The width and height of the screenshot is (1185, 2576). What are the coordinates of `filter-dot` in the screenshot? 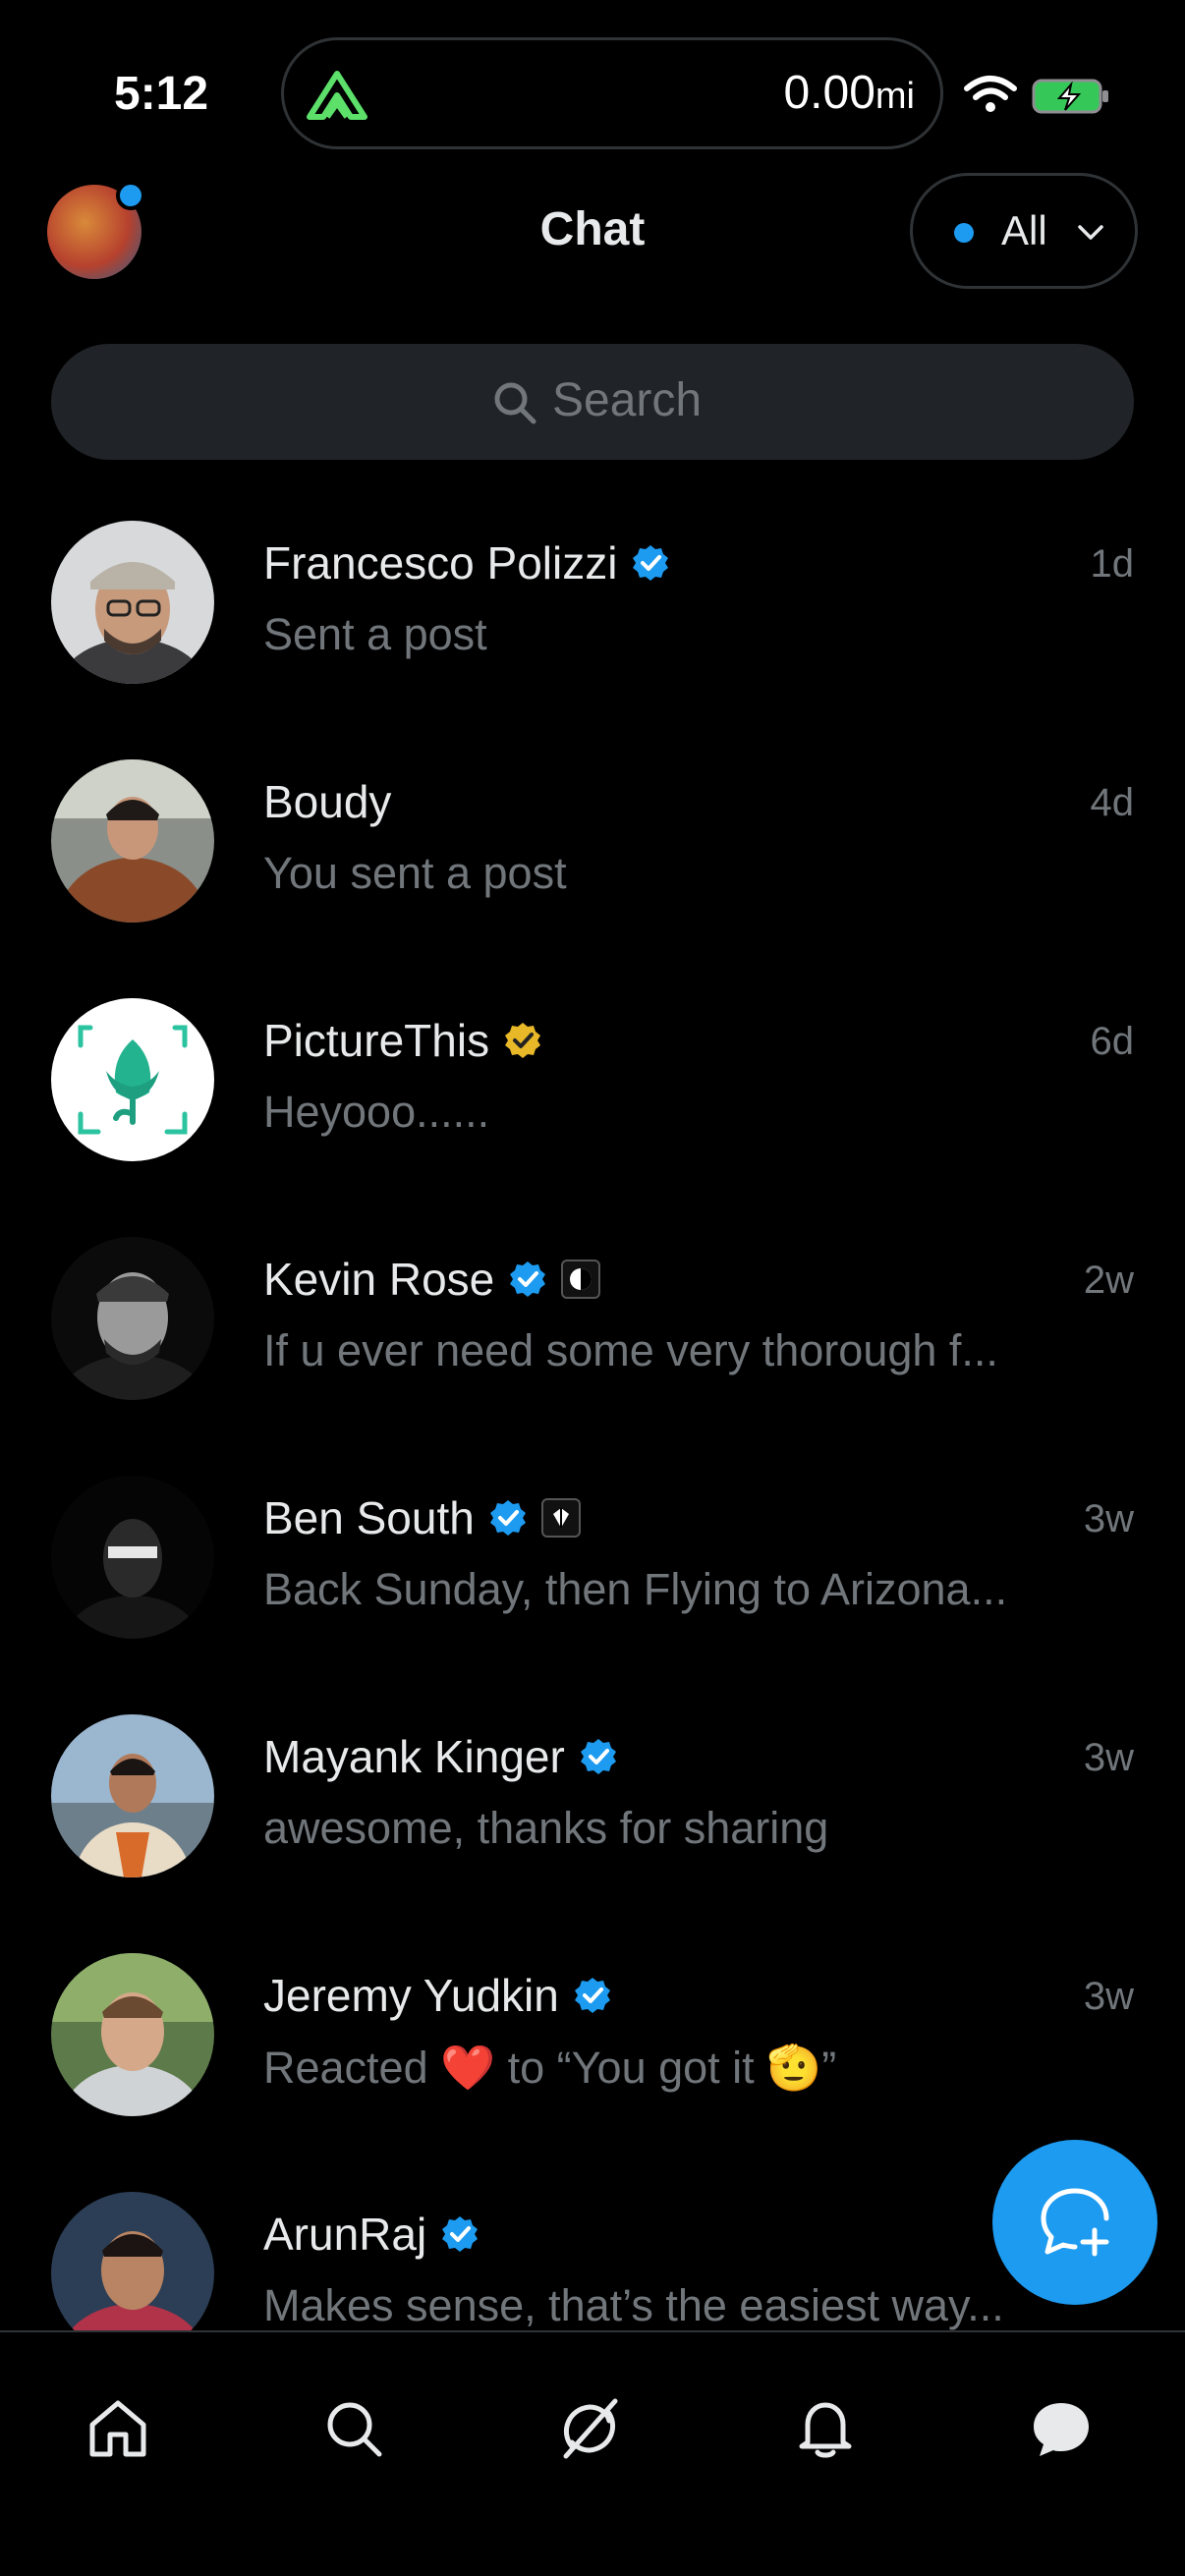 It's located at (964, 233).